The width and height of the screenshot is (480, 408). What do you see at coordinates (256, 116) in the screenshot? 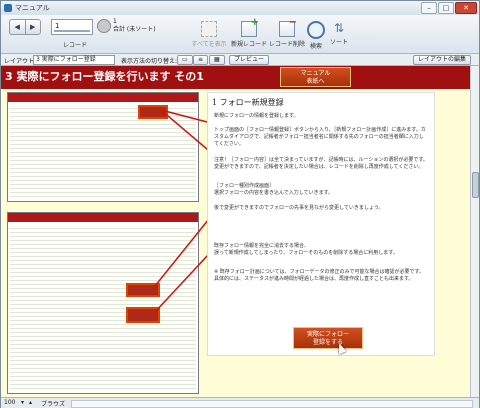
I see `doc-paragraph: 新規にフォローの情報を登録します。` at bounding box center [256, 116].